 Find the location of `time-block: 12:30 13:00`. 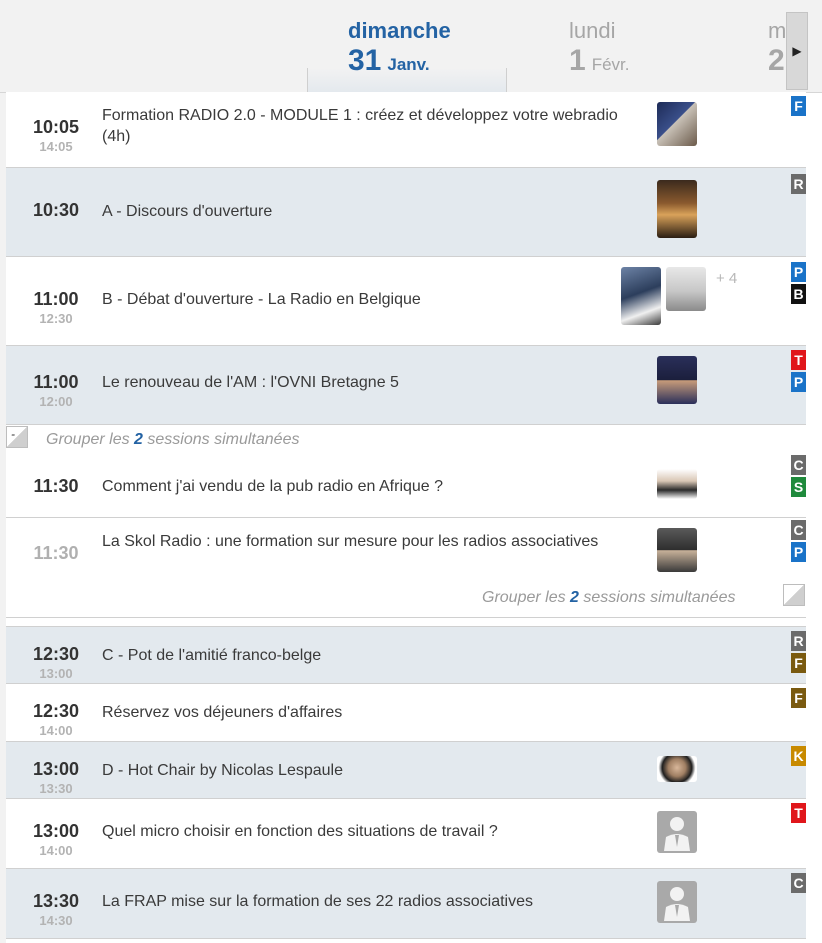

time-block: 12:30 13:00 is located at coordinates (56, 662).